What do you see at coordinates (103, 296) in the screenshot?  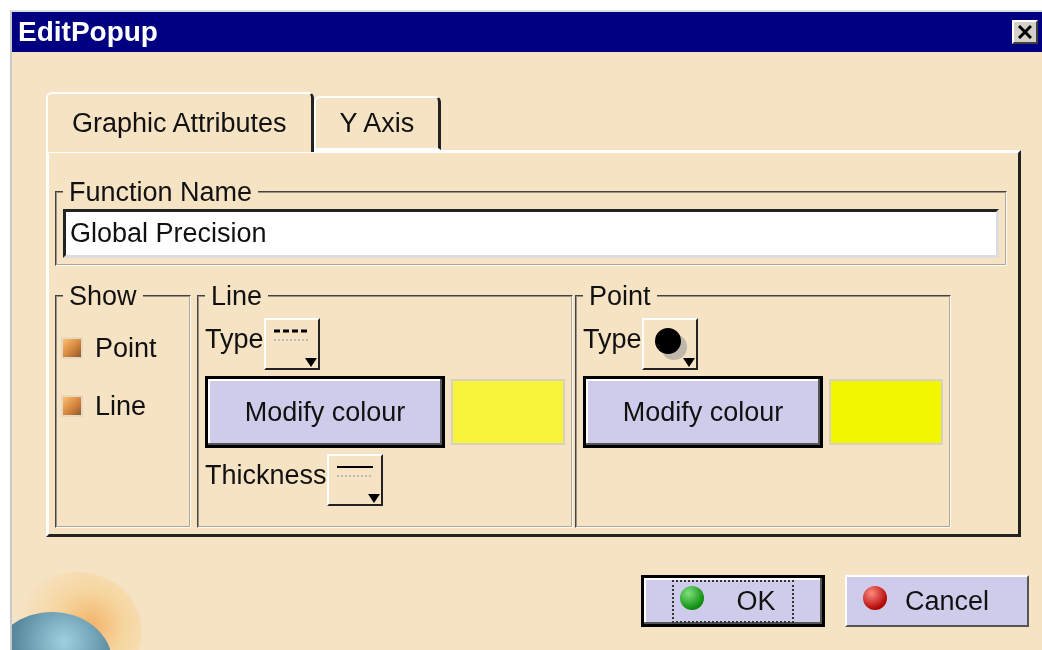 I see `group-title: Show` at bounding box center [103, 296].